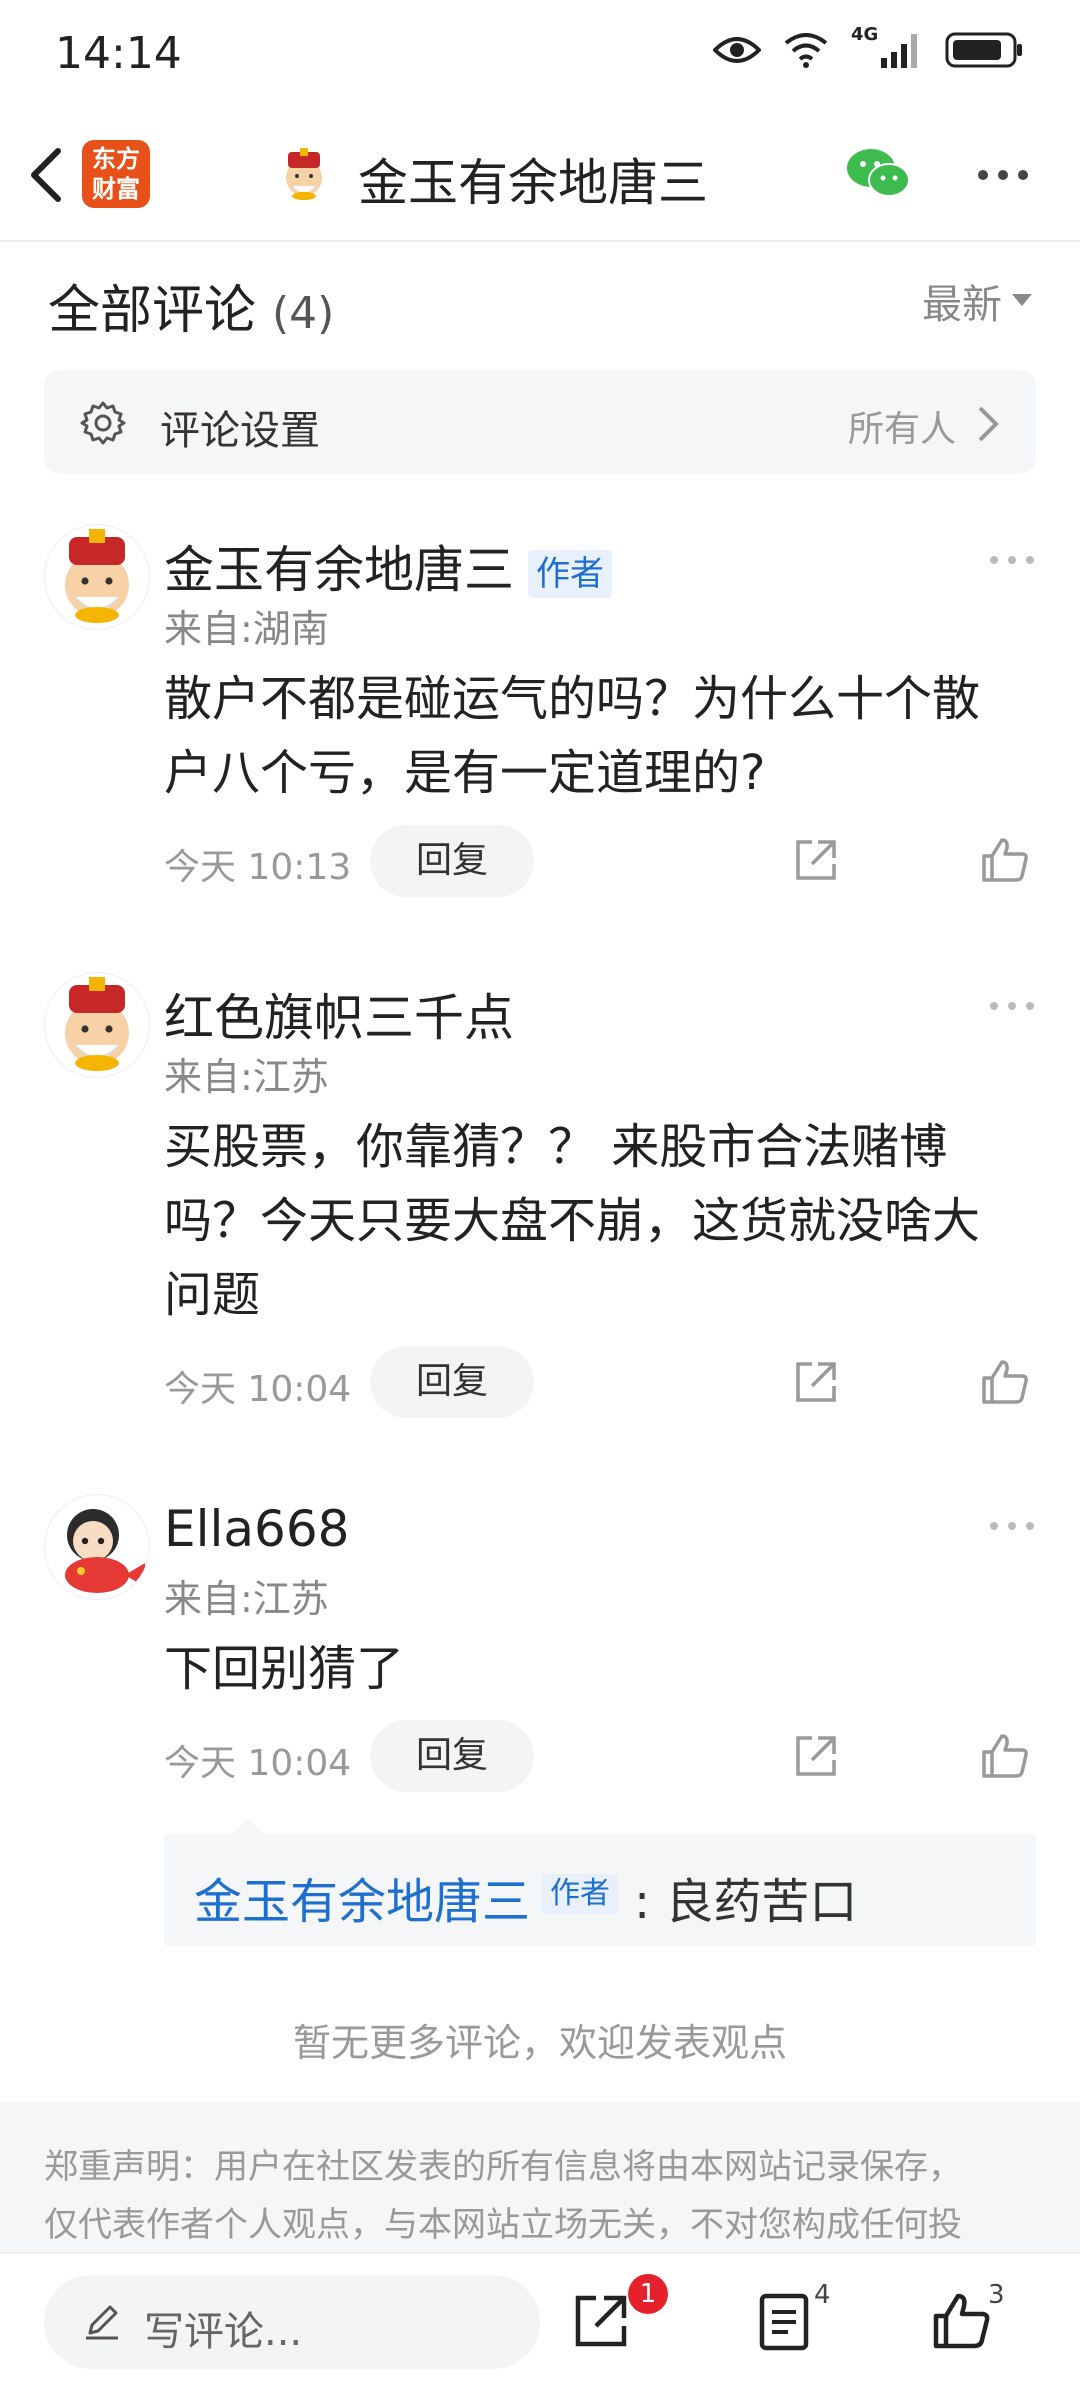  I want to click on comment-text: 买股票，你靠猜？？ 来股市合法赌博 吗？今天只要大盘不崩，这货就没啥大 问题, so click(604, 1221).